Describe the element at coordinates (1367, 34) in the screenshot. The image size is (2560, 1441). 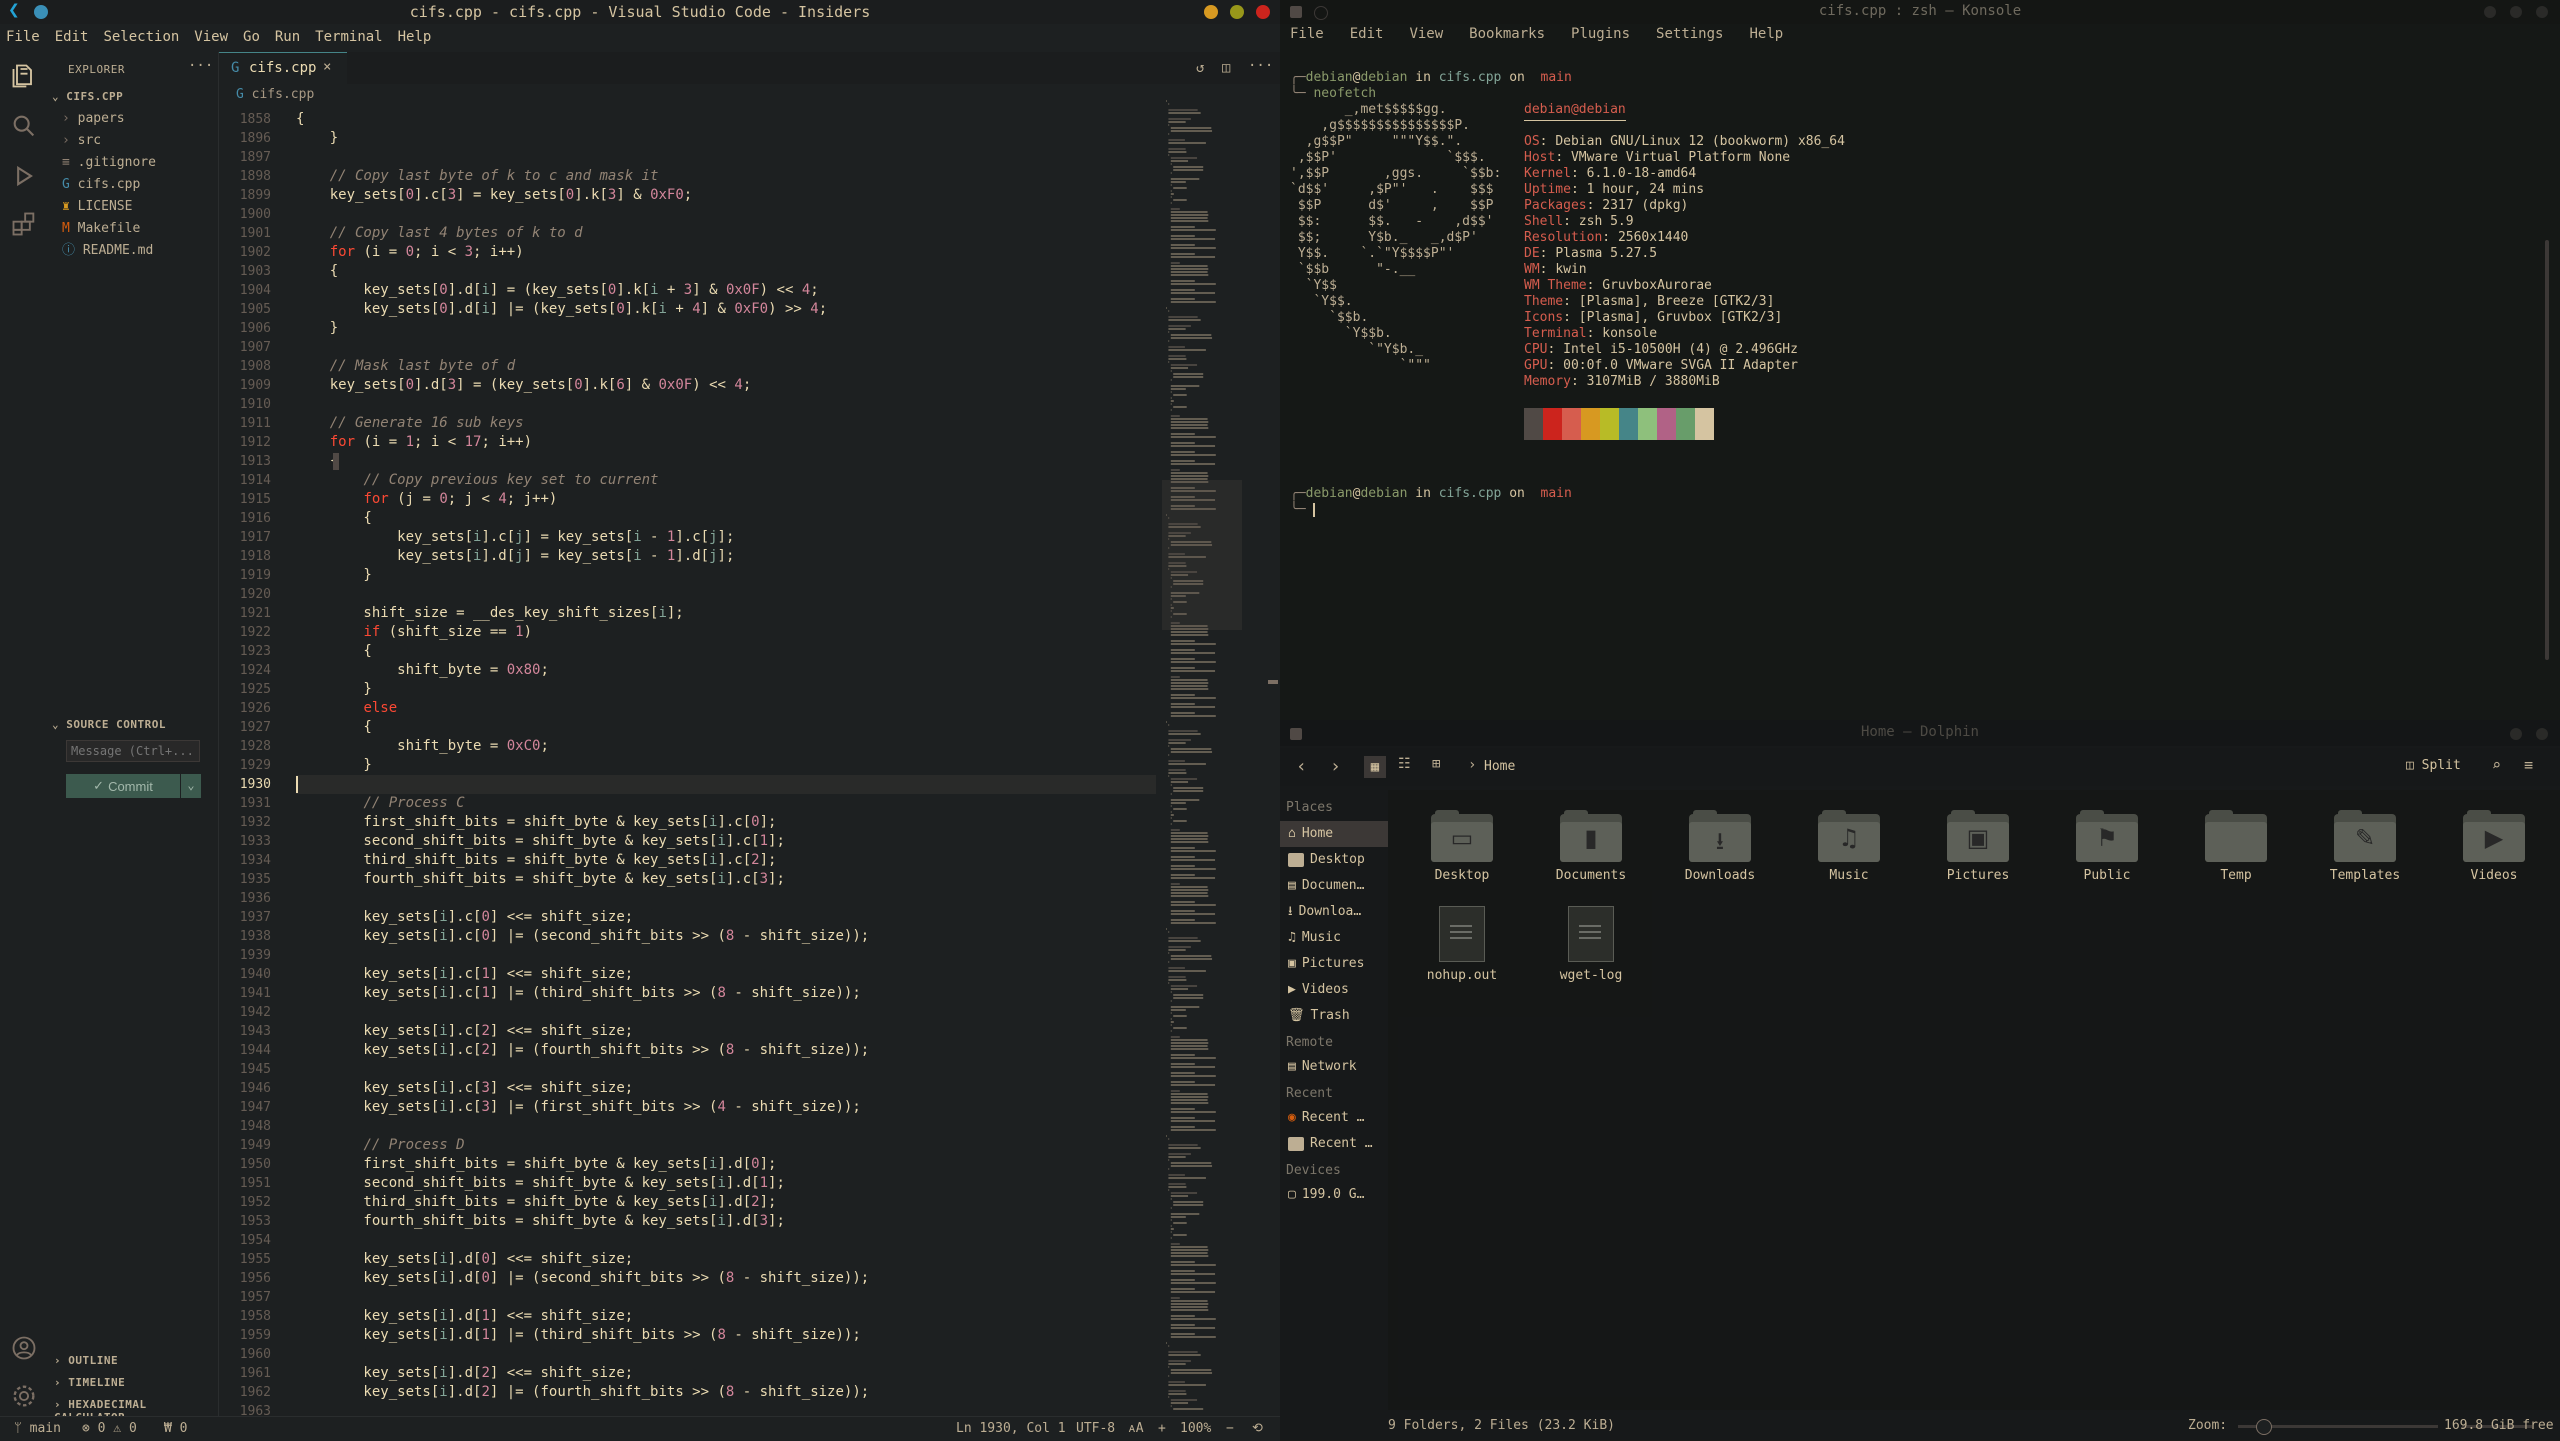
I see `konsole-menu-edit: Edit` at that location.